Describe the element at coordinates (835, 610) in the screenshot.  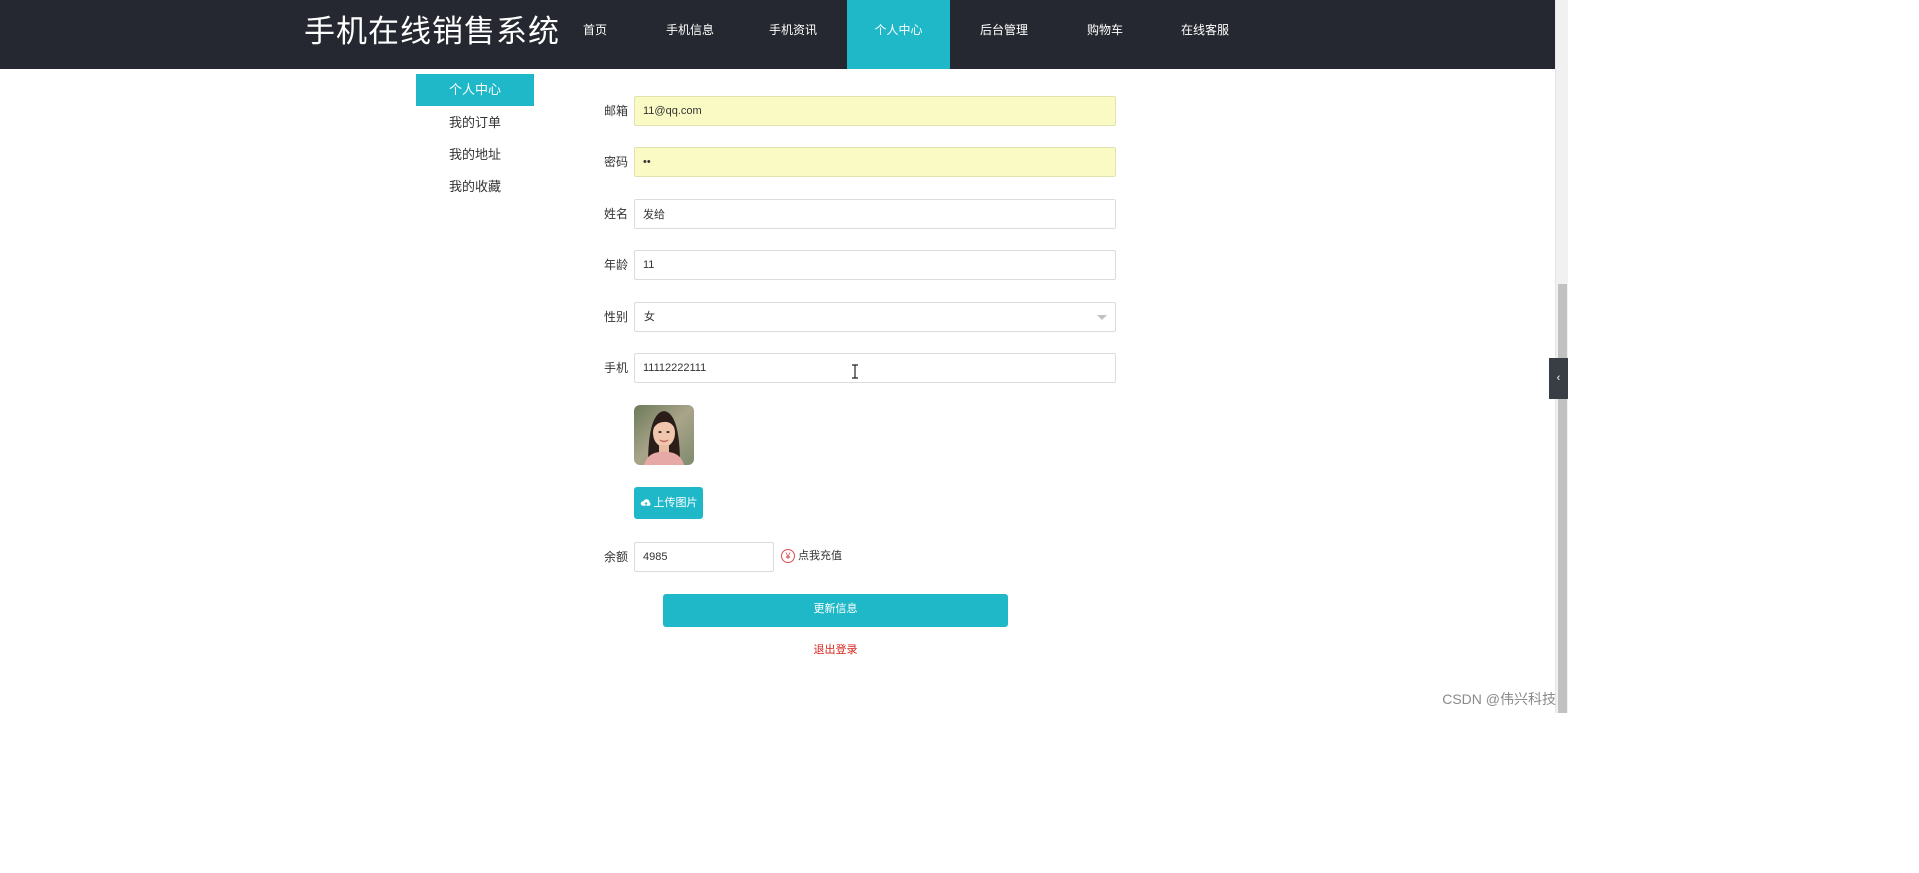
I see `update-info-button: 更新信息` at that location.